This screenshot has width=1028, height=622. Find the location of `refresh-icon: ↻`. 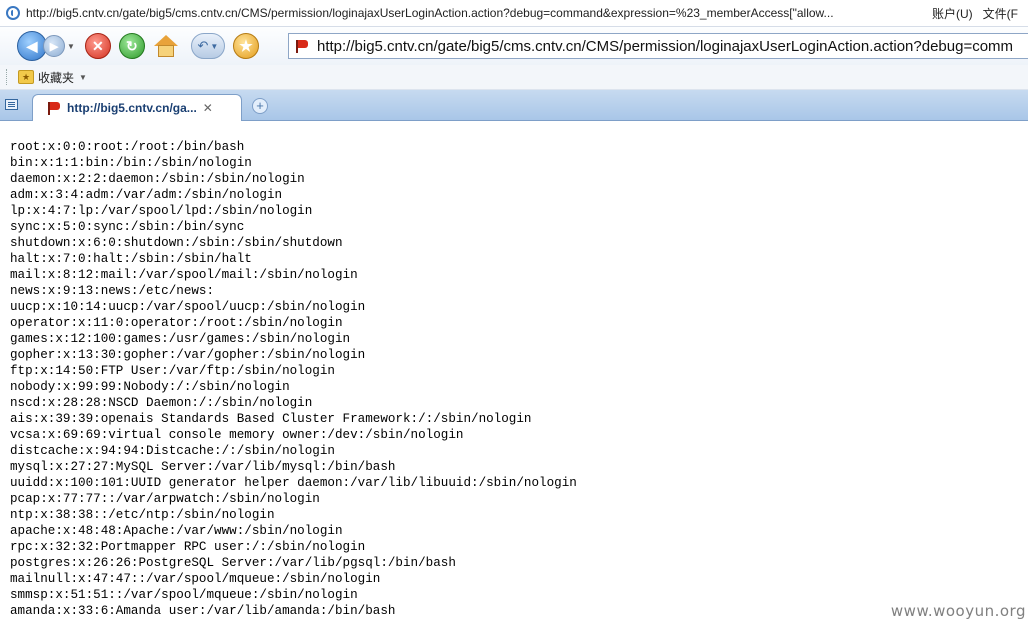

refresh-icon: ↻ is located at coordinates (131, 46).